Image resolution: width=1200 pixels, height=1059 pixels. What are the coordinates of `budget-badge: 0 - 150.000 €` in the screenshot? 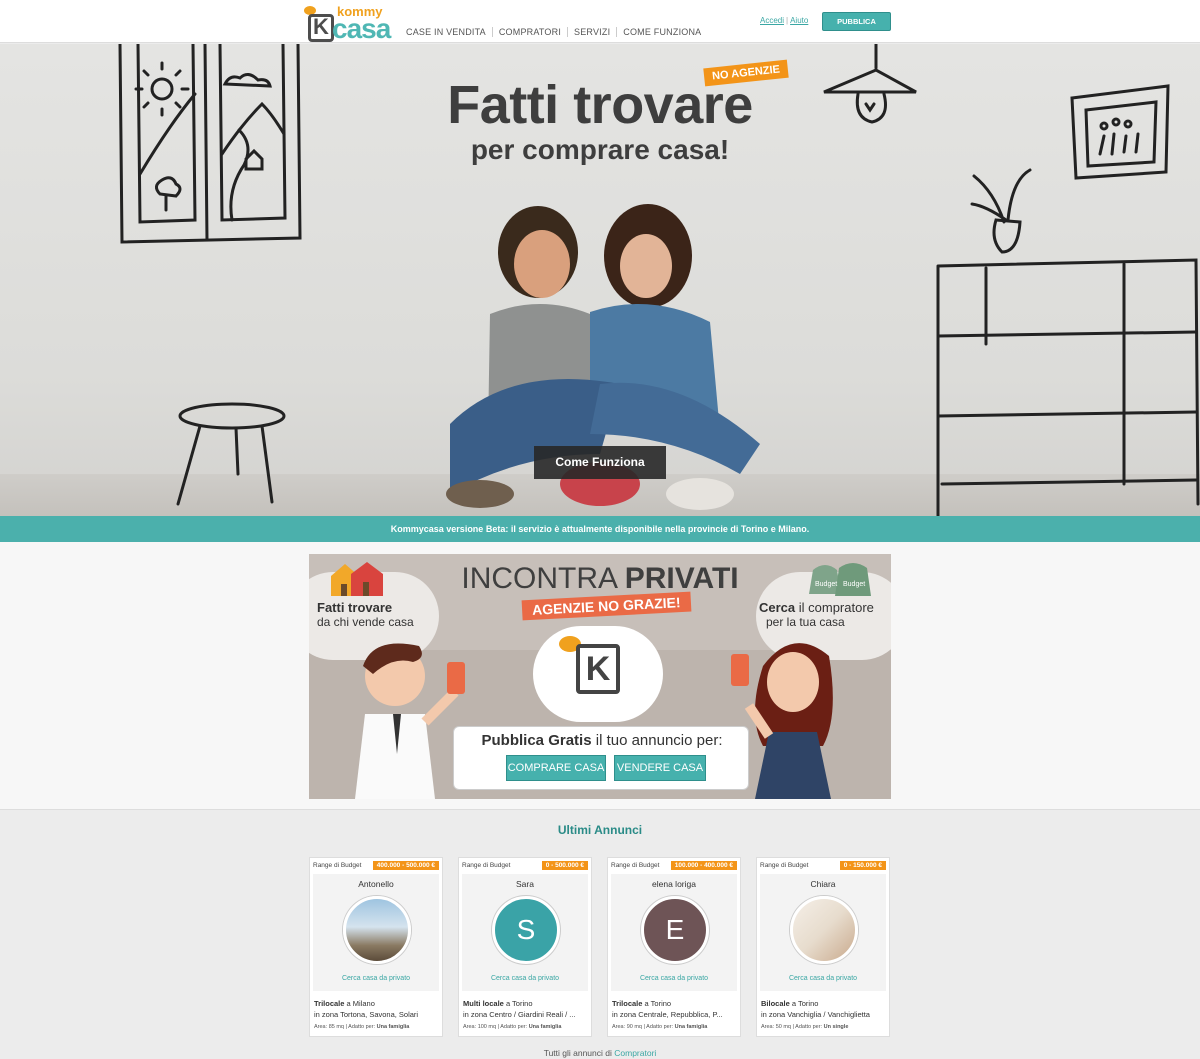 It's located at (862, 865).